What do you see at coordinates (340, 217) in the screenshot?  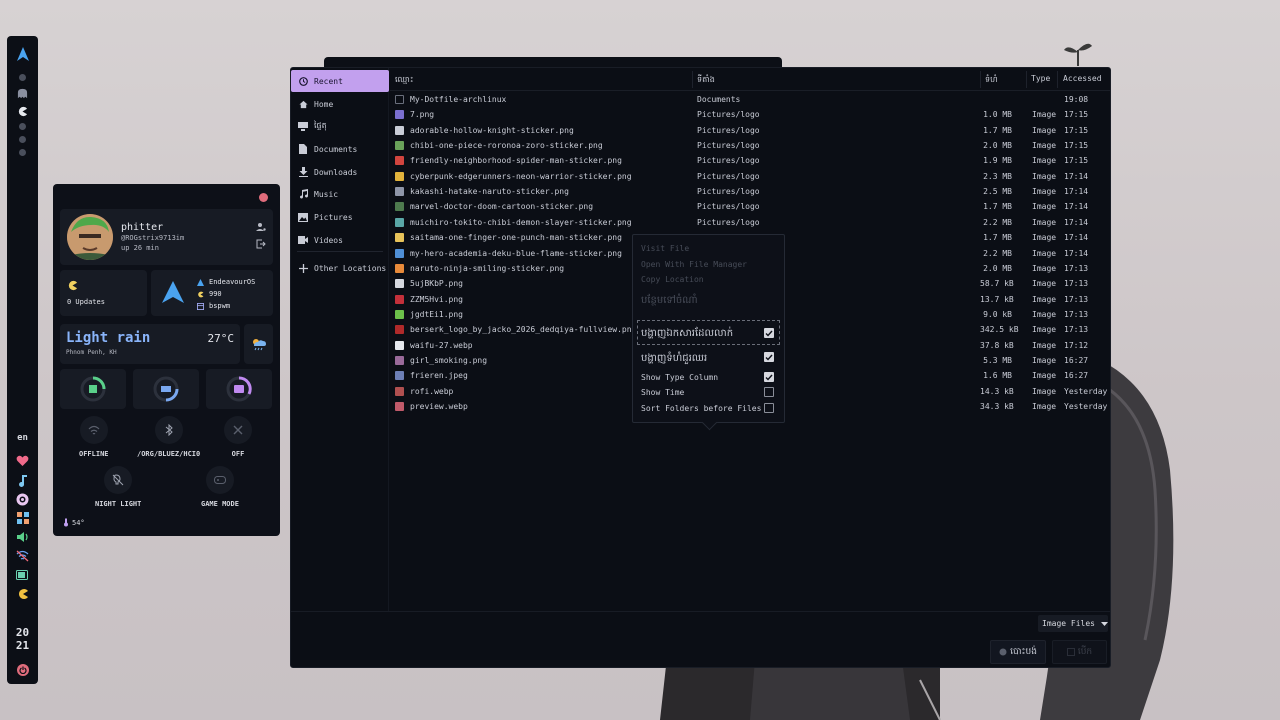 I see `place-pictures: Pictures` at bounding box center [340, 217].